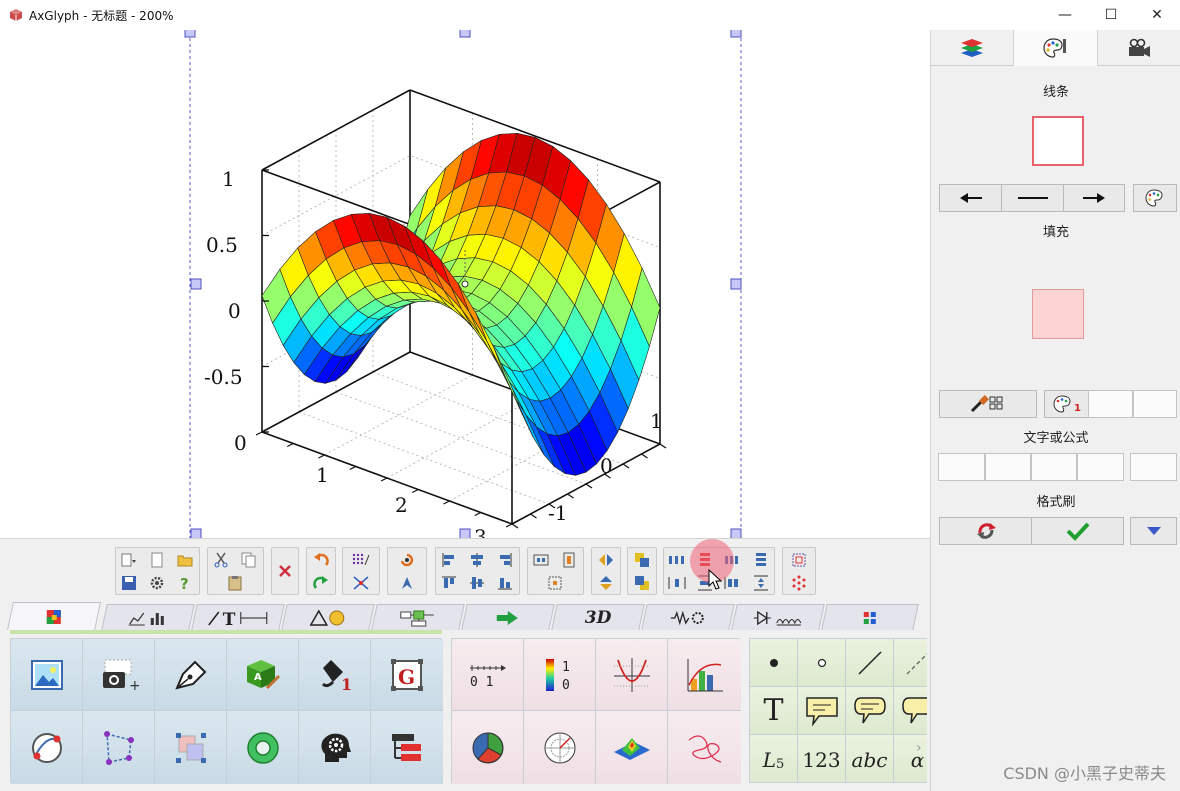 The image size is (1180, 791). Describe the element at coordinates (988, 404) in the screenshot. I see `fill-pattern-button` at that location.